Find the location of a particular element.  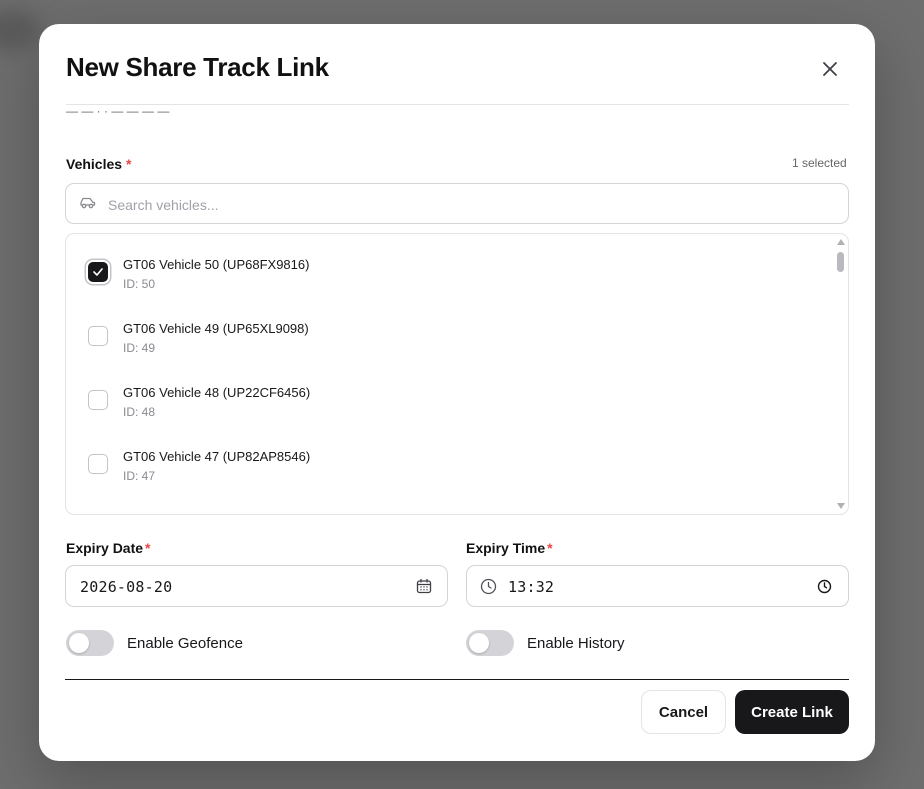

vehicle-id: ID: 47 is located at coordinates (139, 476).